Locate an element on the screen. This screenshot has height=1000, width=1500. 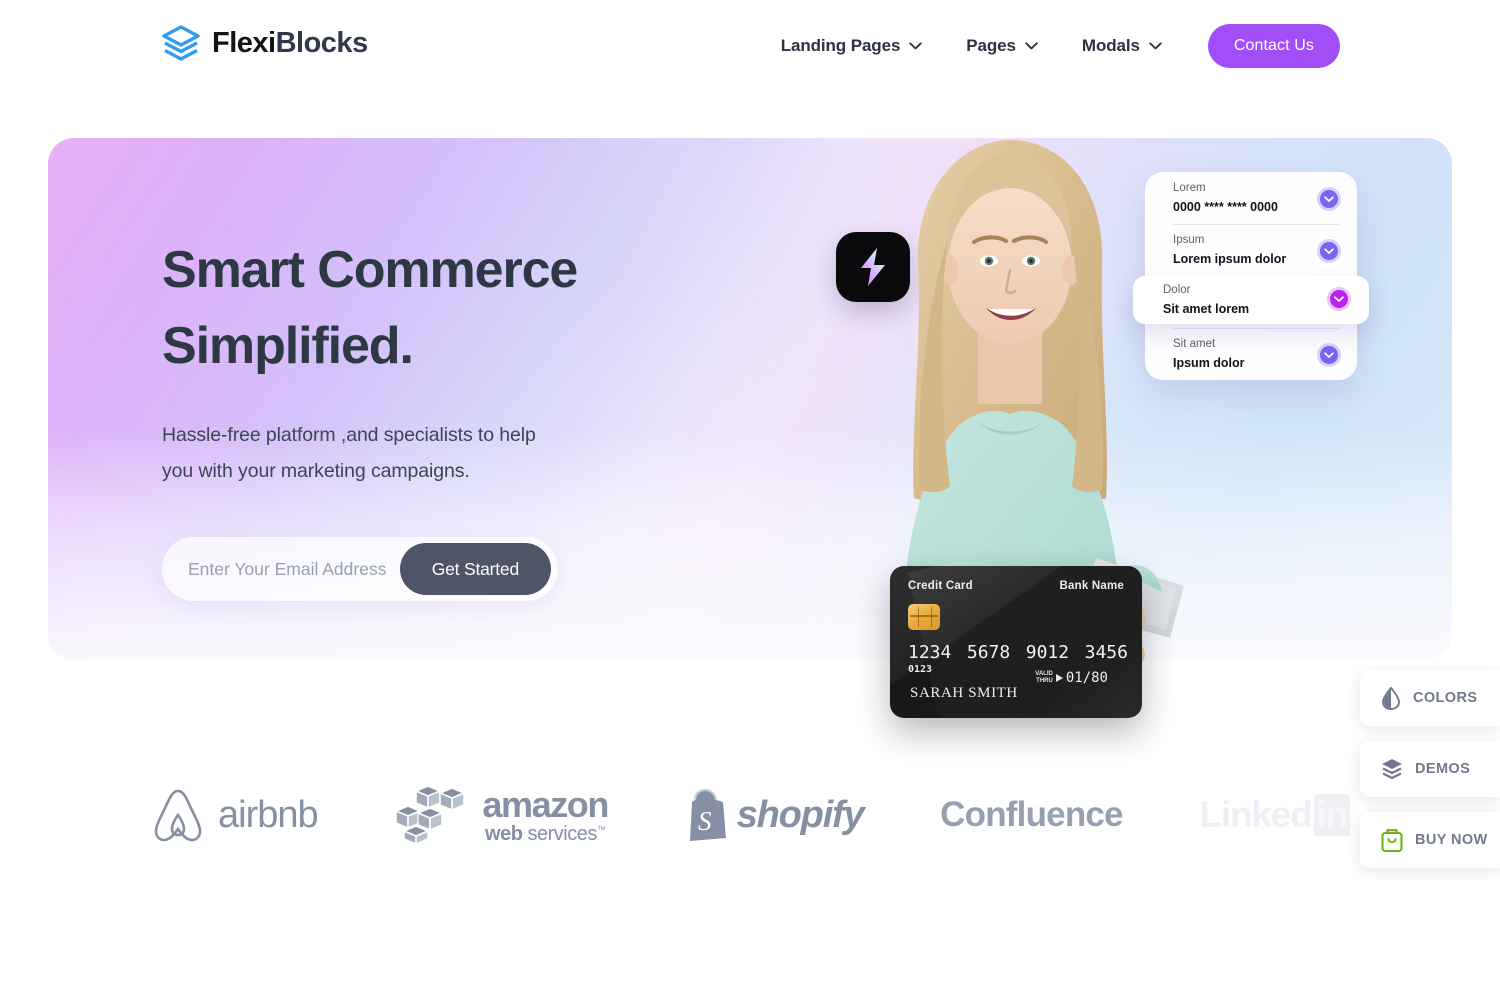
contact-us-button: Contact Us is located at coordinates (1273, 46).